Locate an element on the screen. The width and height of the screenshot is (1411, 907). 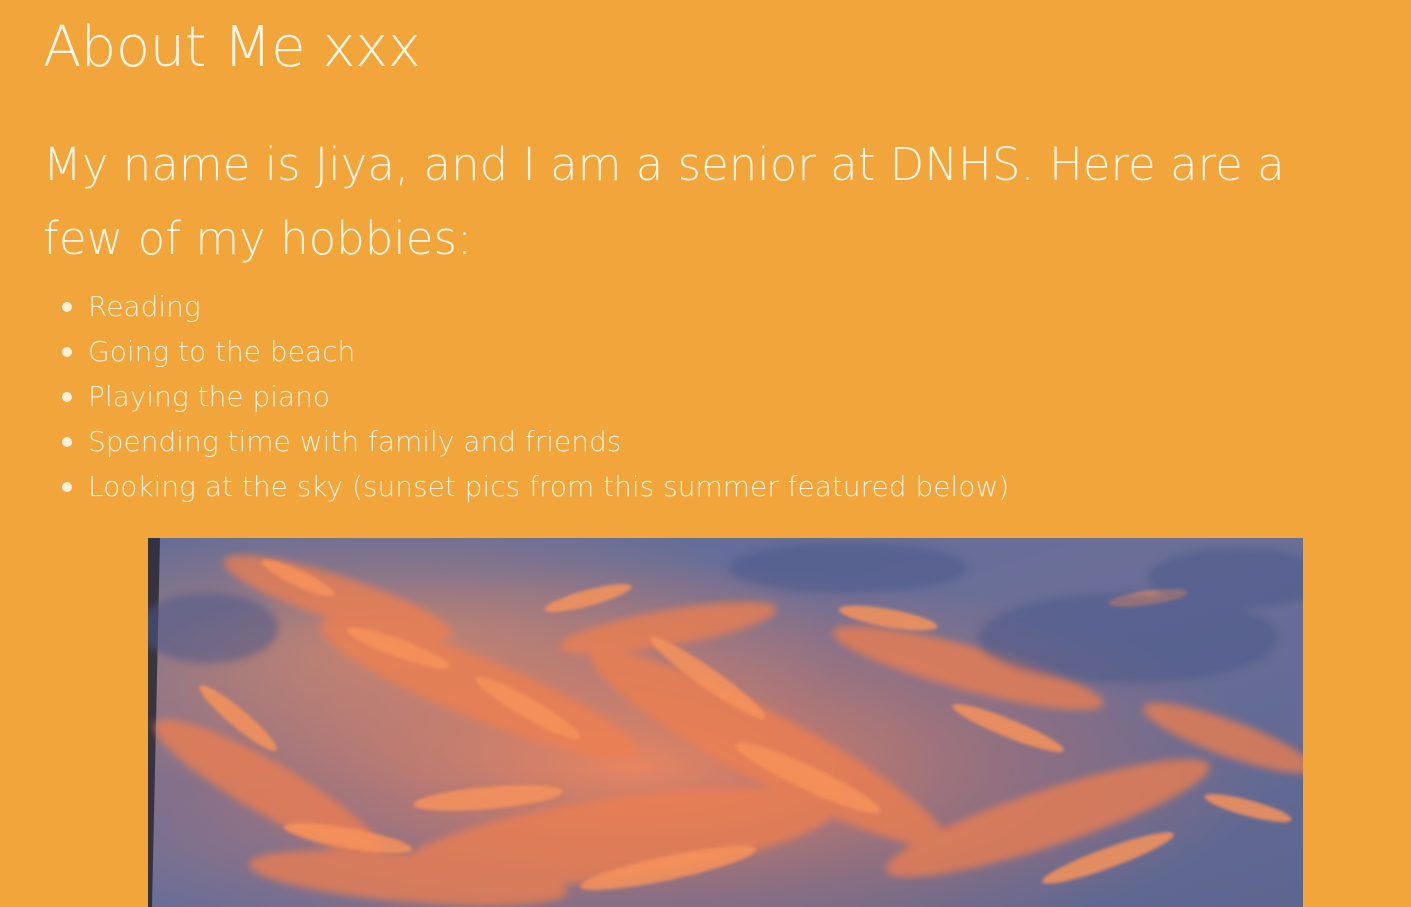
page-title: About Me xxx is located at coordinates (232, 47).